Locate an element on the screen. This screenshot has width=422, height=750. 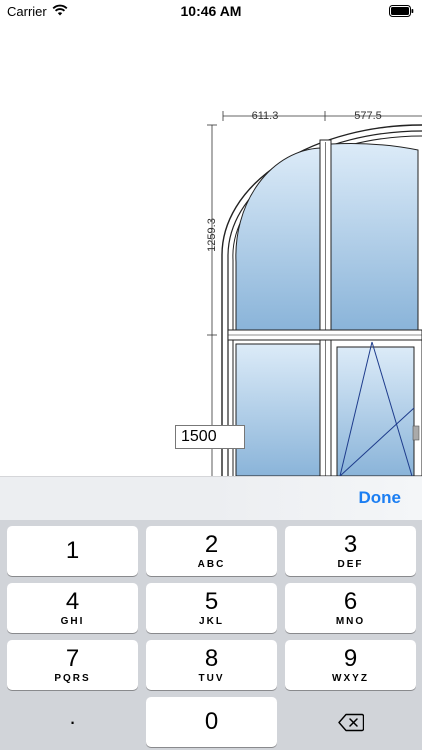
key-7: 7 PQRS is located at coordinates (72, 665).